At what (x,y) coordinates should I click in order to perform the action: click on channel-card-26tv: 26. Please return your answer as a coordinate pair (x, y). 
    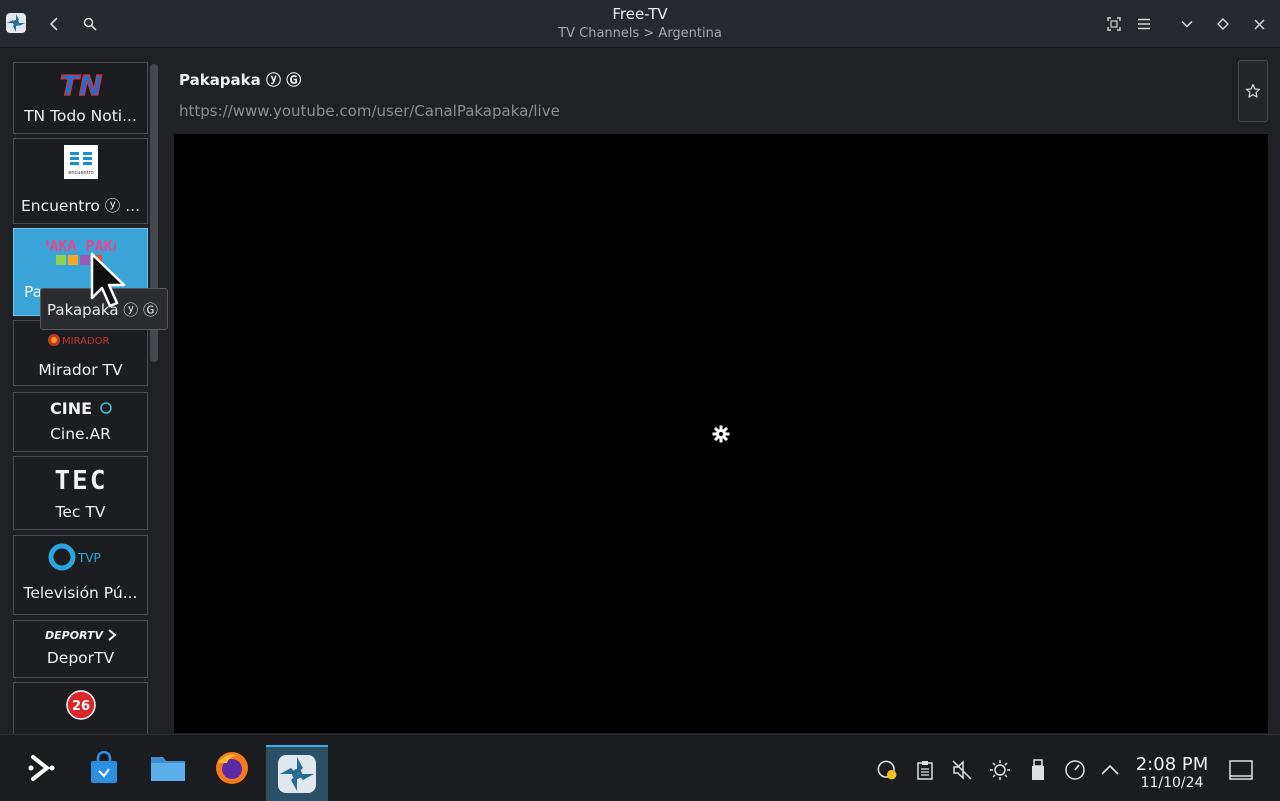
    Looking at the image, I should click on (80, 708).